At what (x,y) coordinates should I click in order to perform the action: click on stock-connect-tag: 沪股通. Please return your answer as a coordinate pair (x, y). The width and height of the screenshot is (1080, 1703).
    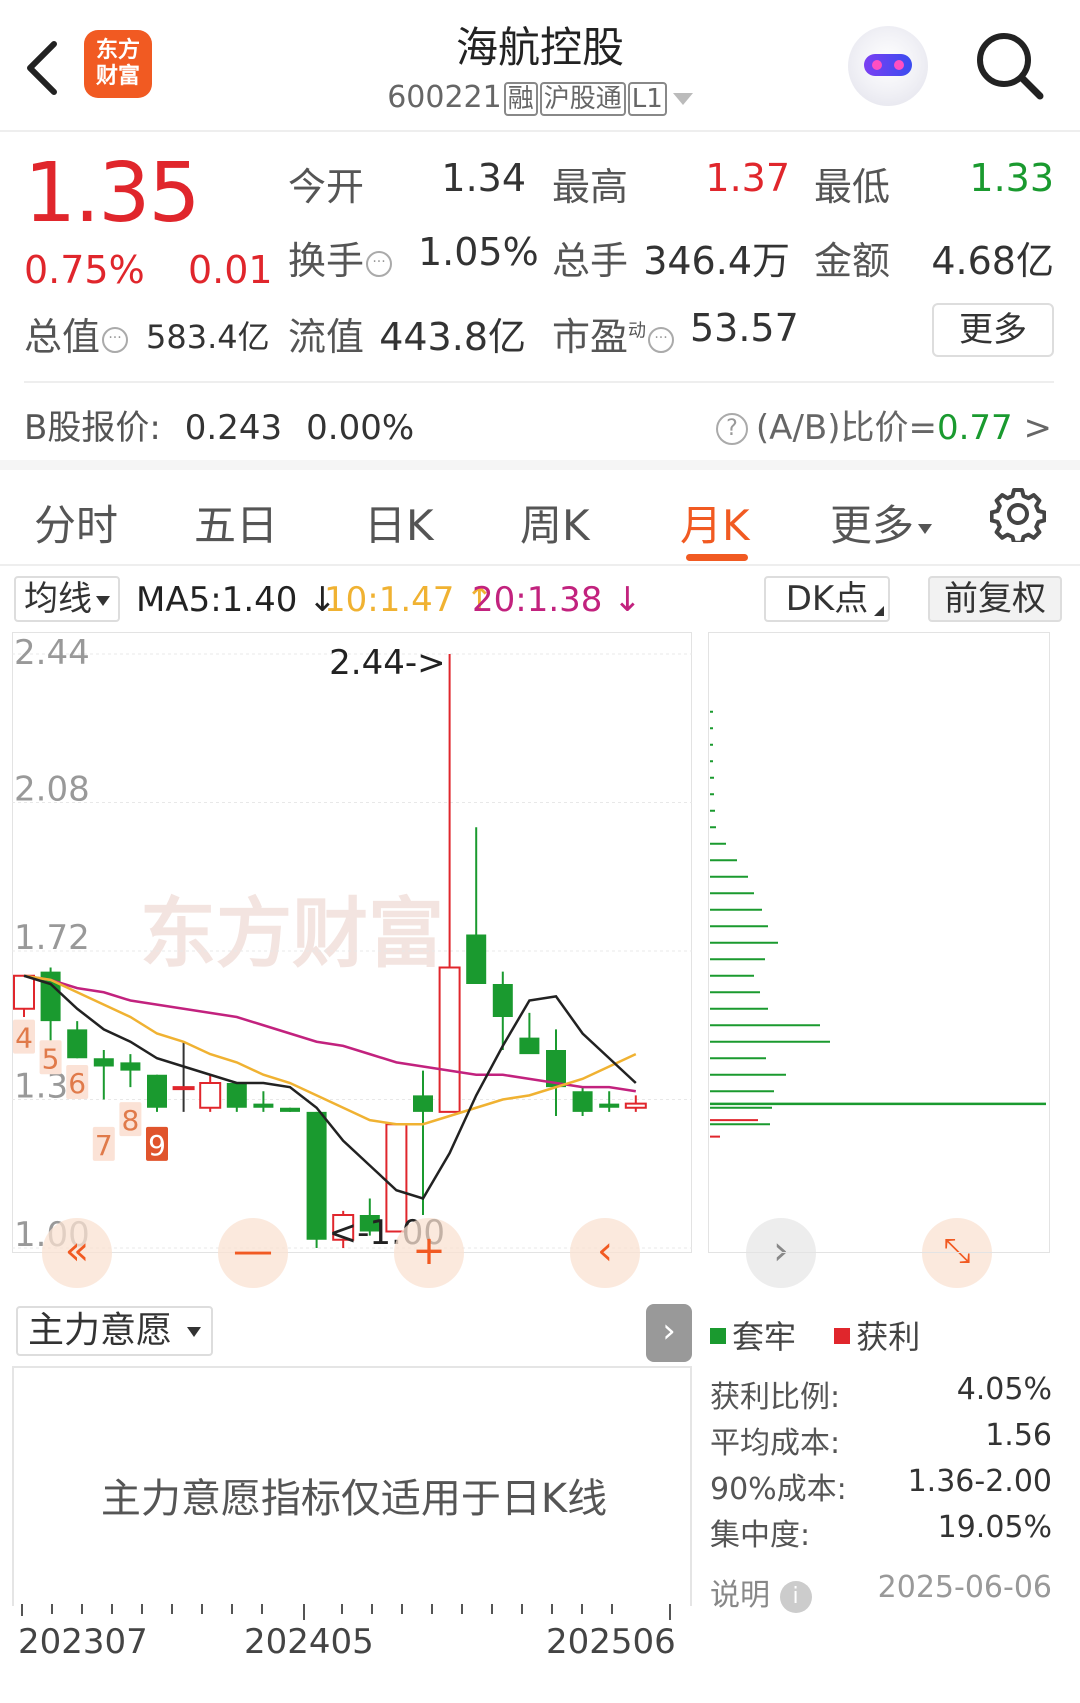
    Looking at the image, I should click on (582, 99).